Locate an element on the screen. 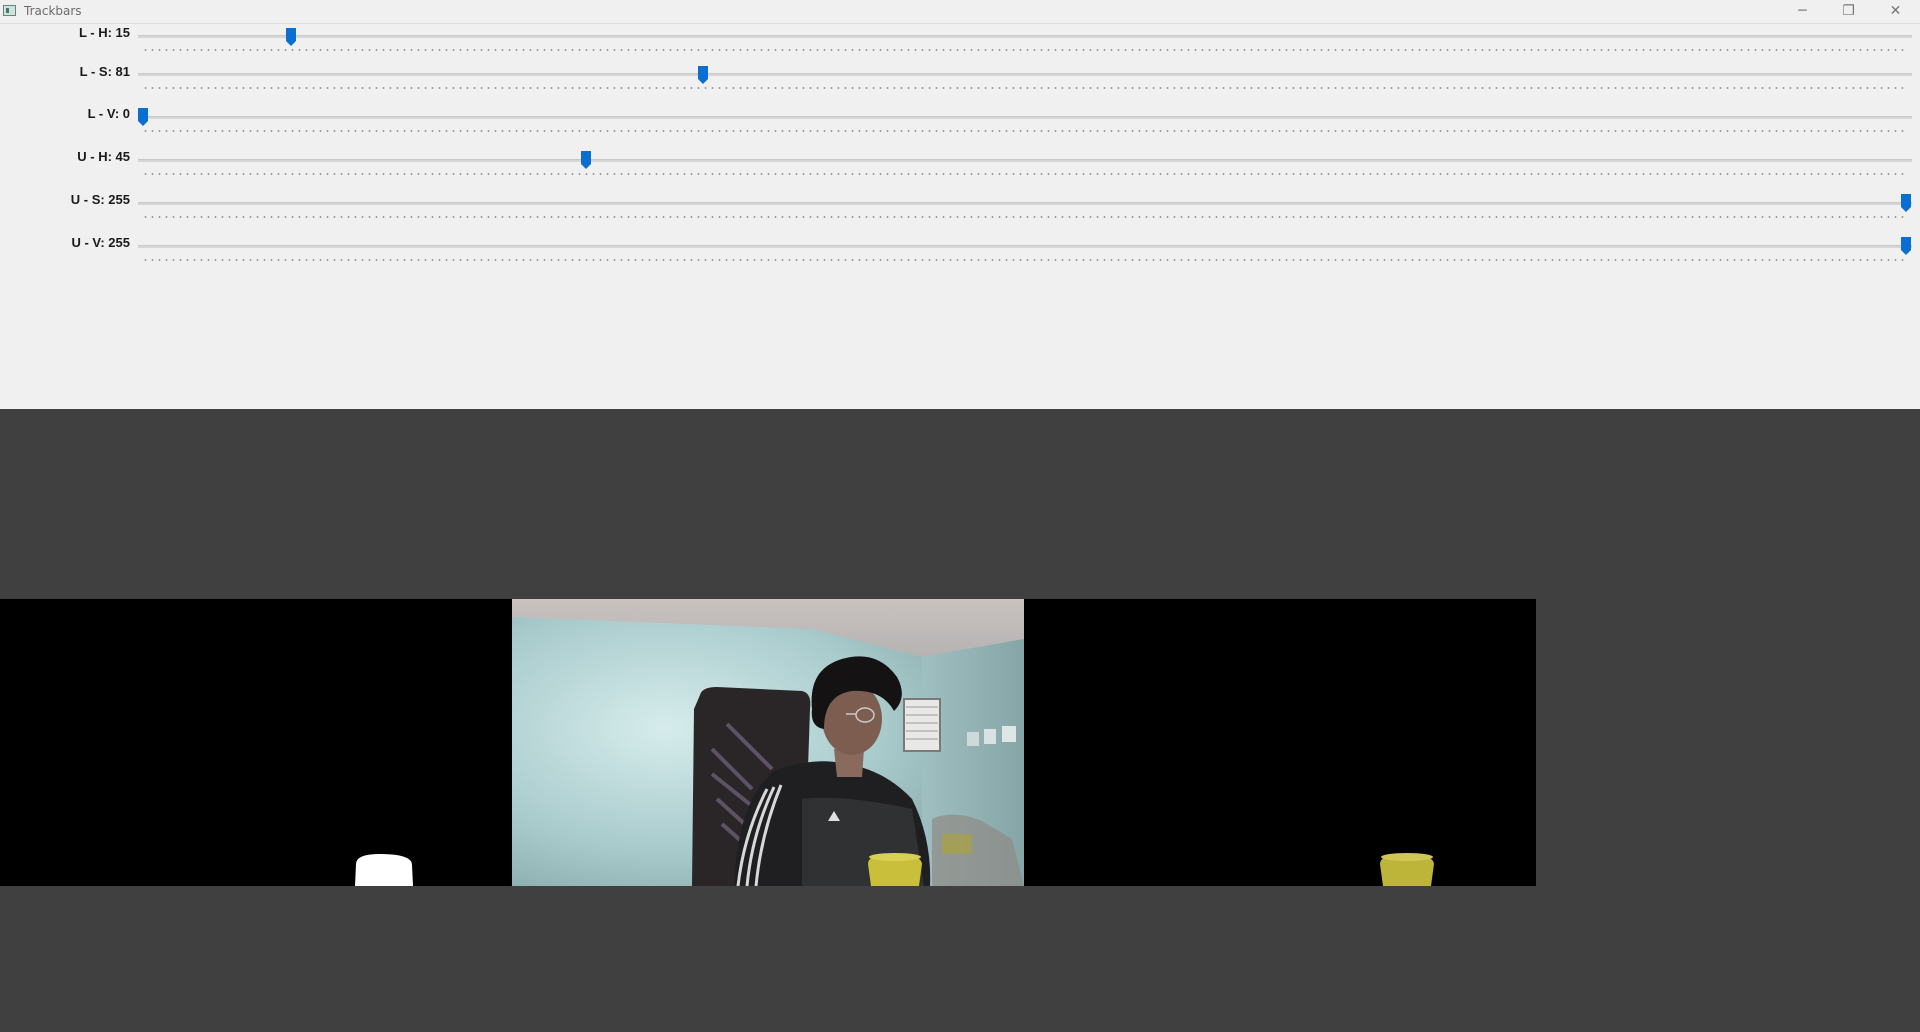 The height and width of the screenshot is (1032, 1920). camera-feed-frame is located at coordinates (768, 742).